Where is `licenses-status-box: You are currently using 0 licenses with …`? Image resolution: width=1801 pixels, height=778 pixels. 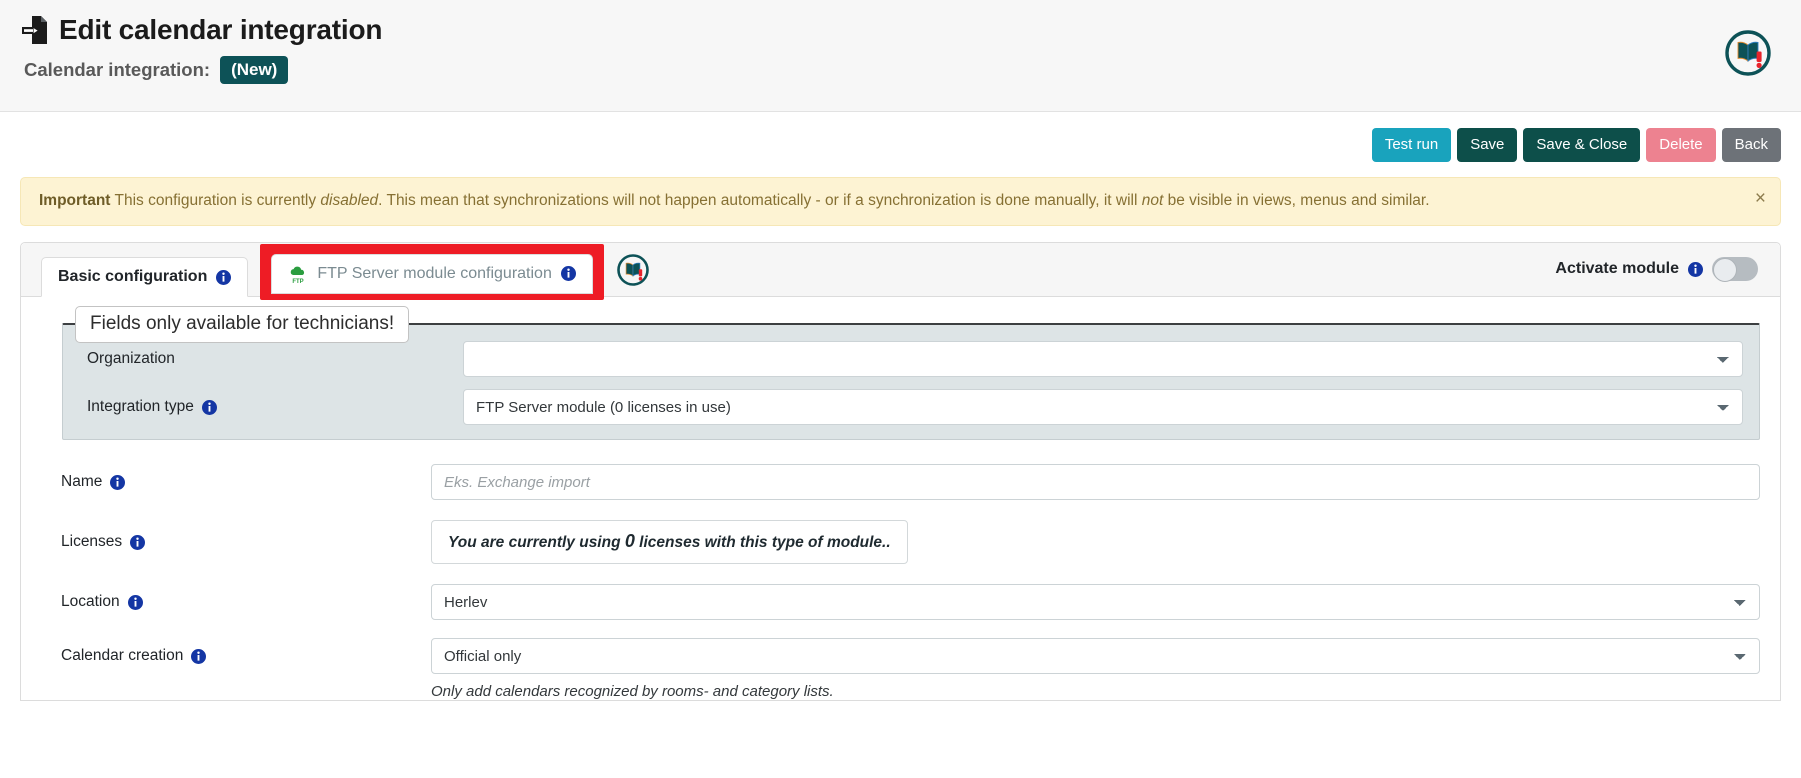 licenses-status-box: You are currently using 0 licenses with … is located at coordinates (669, 542).